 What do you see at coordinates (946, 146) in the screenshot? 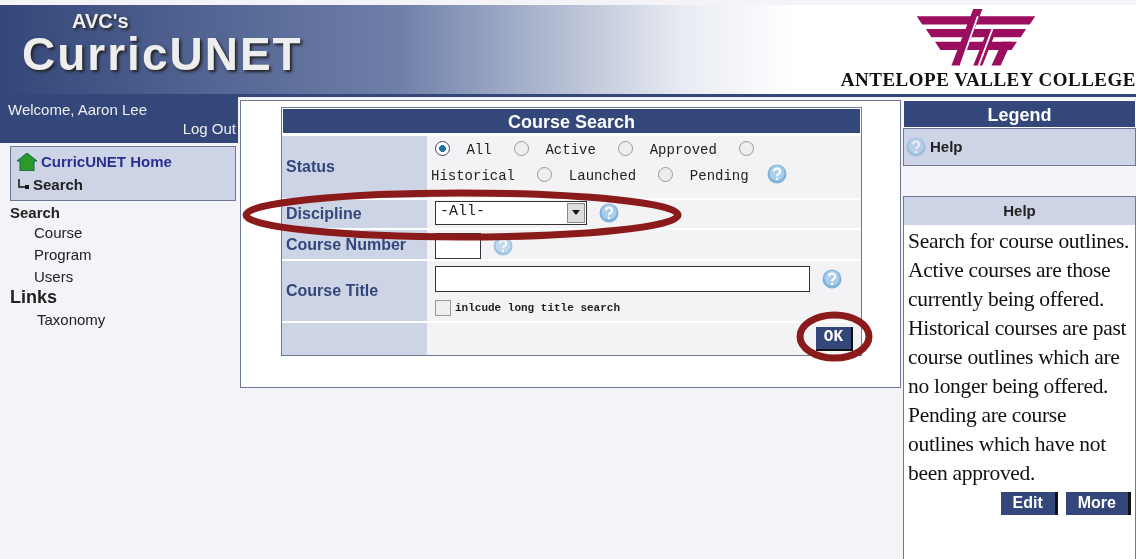
I see `legend-item: Help` at bounding box center [946, 146].